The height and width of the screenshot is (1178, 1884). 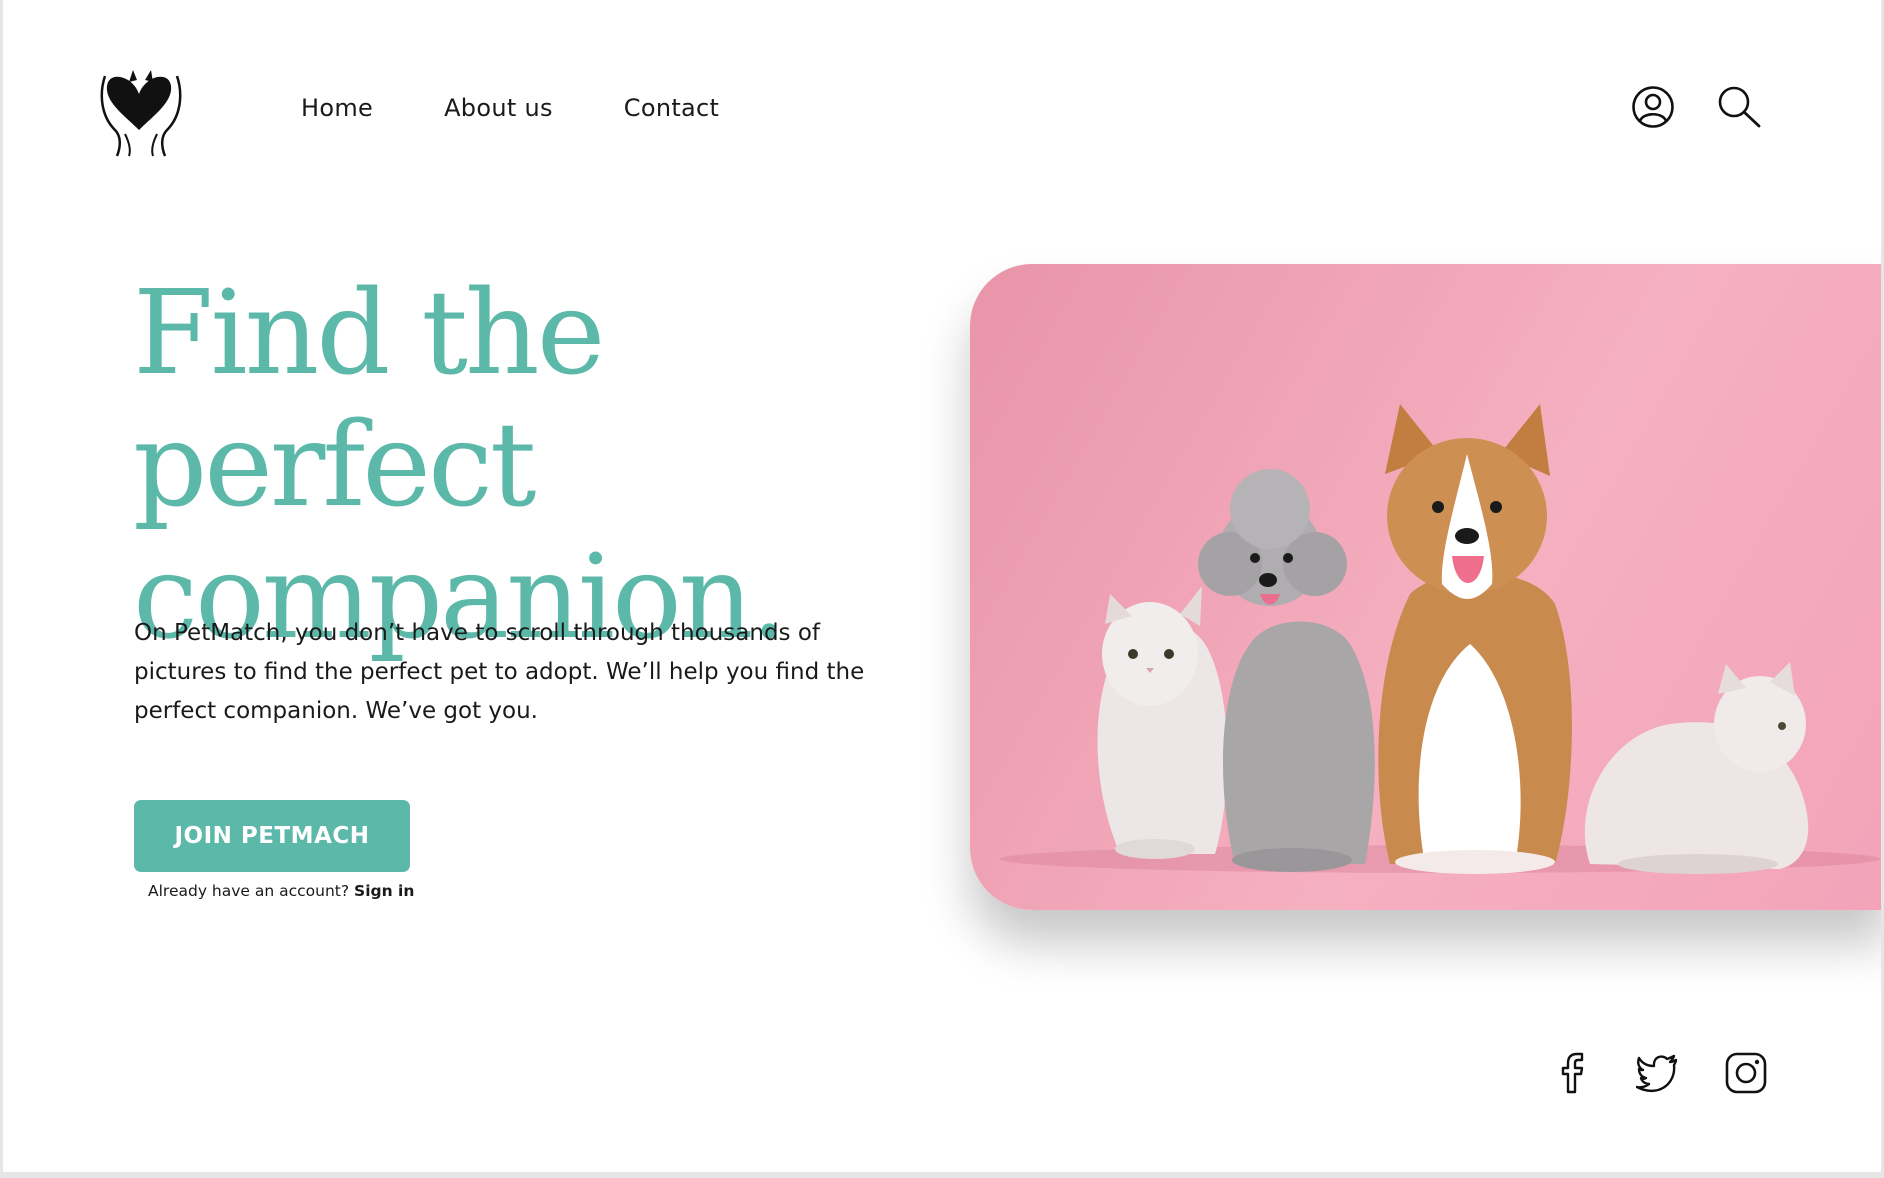 I want to click on nav-contact: Contact, so click(x=671, y=108).